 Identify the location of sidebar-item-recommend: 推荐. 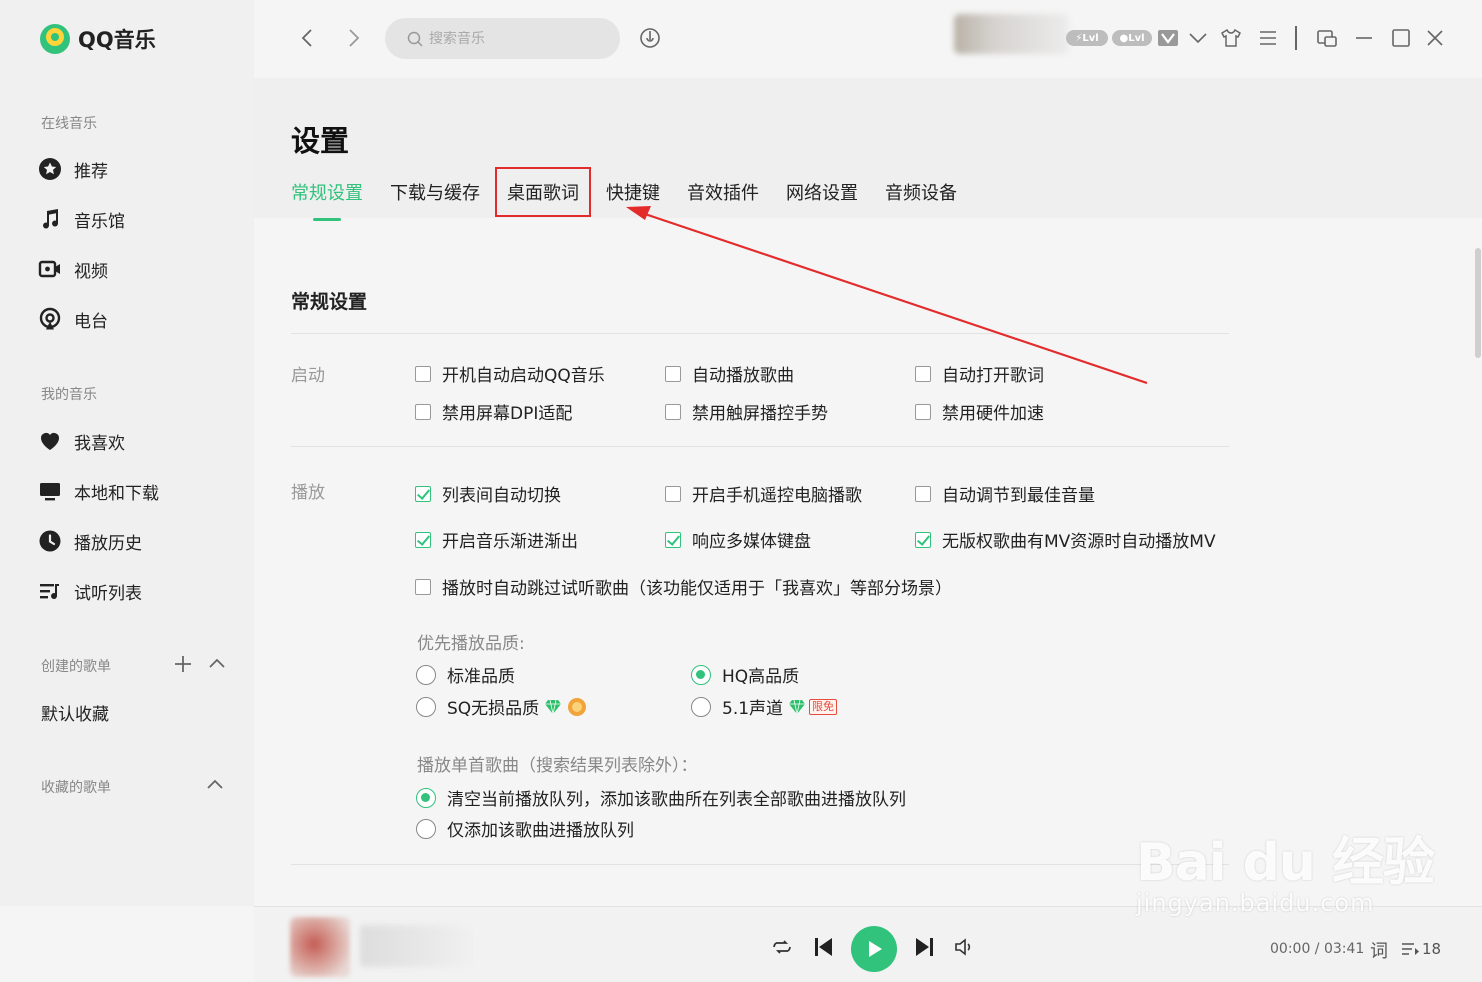
(73, 169).